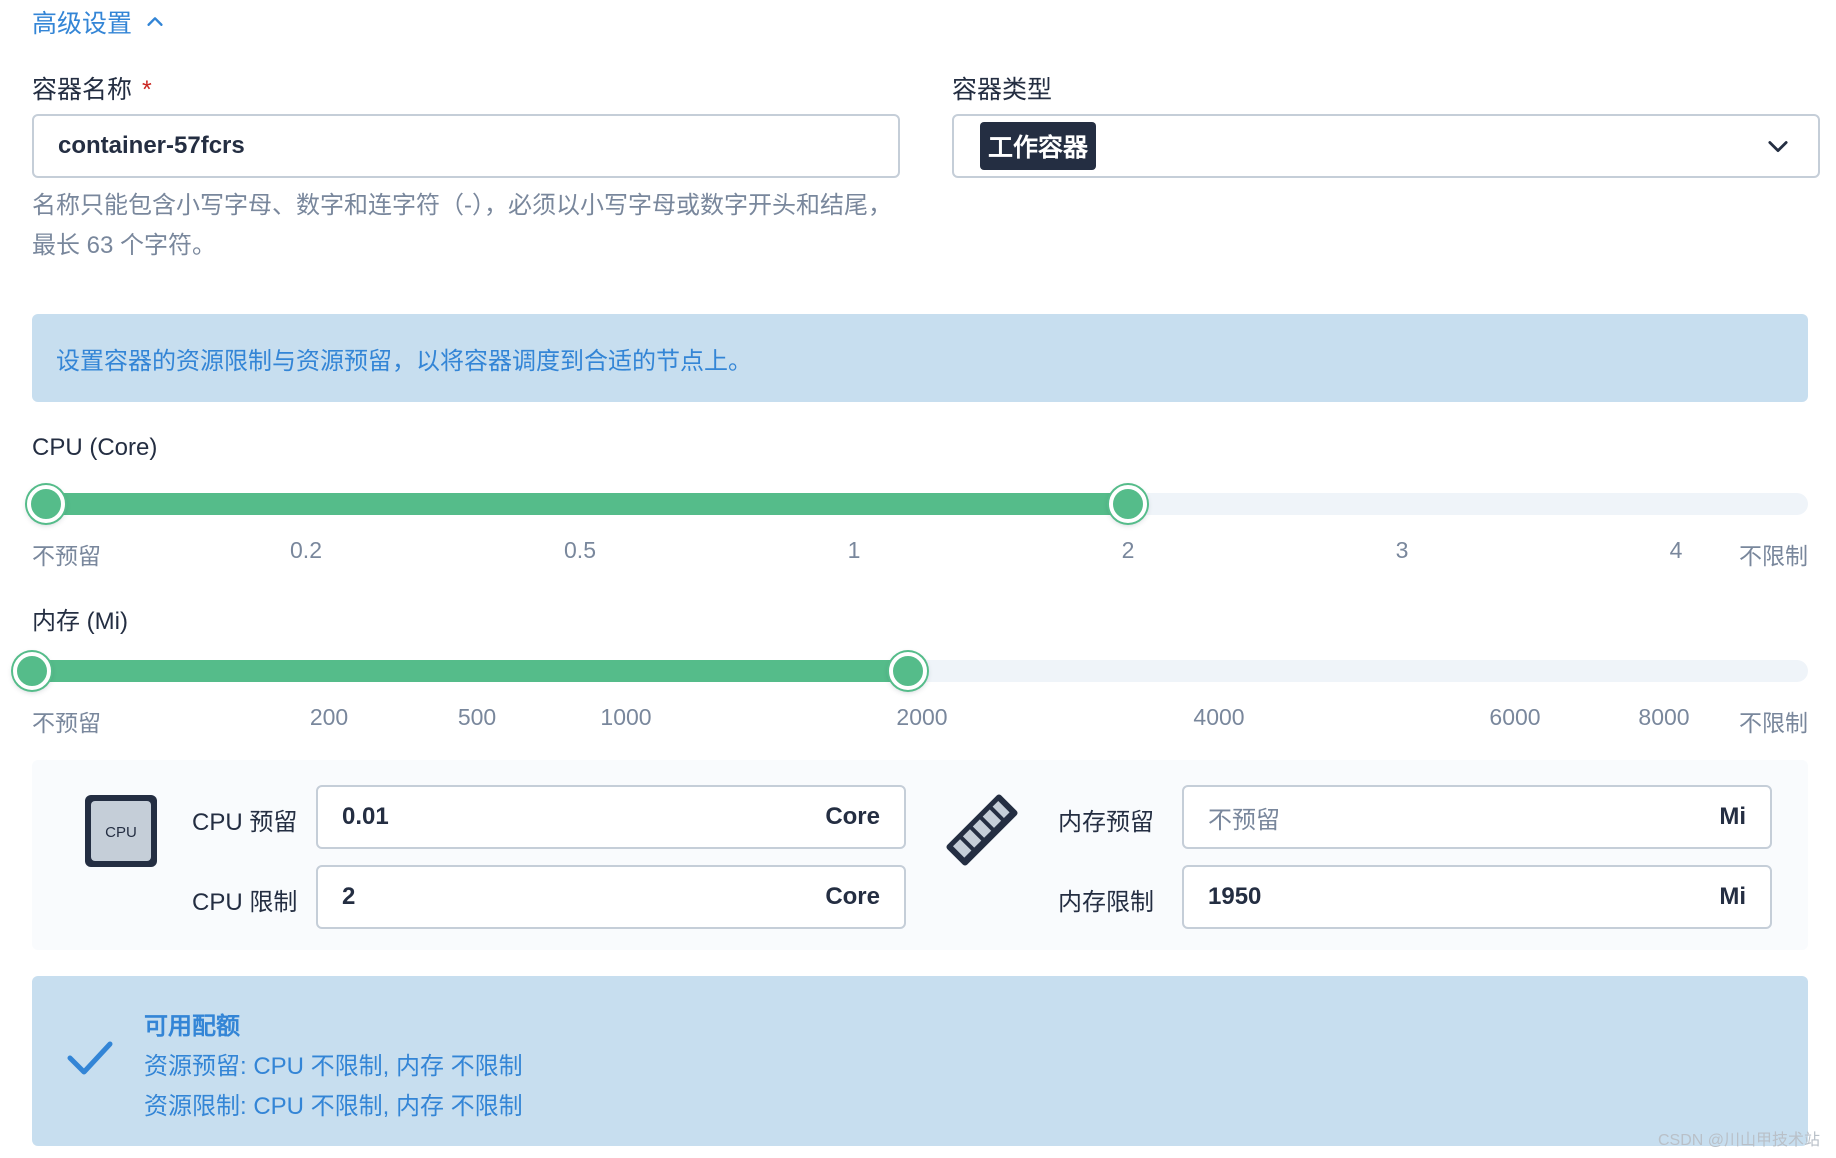 This screenshot has height=1158, width=1836. What do you see at coordinates (611, 897) in the screenshot?
I see `cpu-limit-input: 2 Core` at bounding box center [611, 897].